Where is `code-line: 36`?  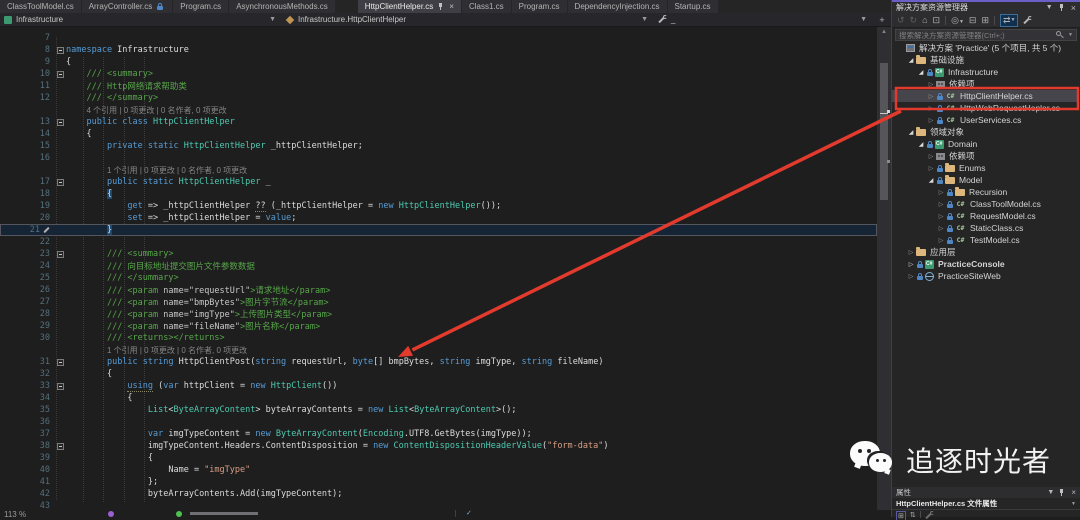 code-line: 36 is located at coordinates (438, 422).